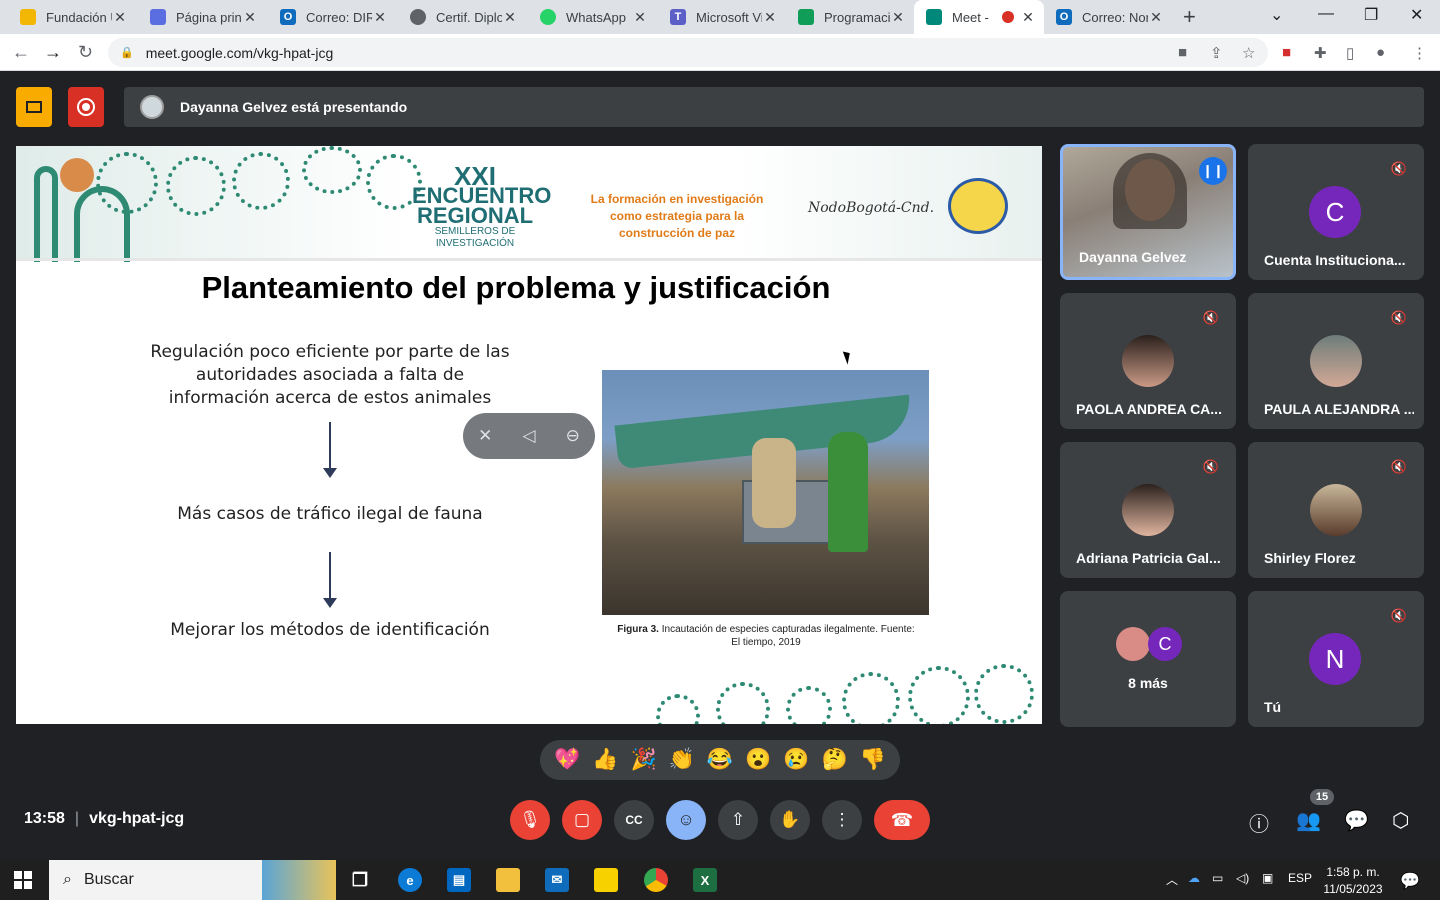 Image resolution: width=1440 pixels, height=900 pixels. Describe the element at coordinates (634, 820) in the screenshot. I see `captions-button: CC` at that location.